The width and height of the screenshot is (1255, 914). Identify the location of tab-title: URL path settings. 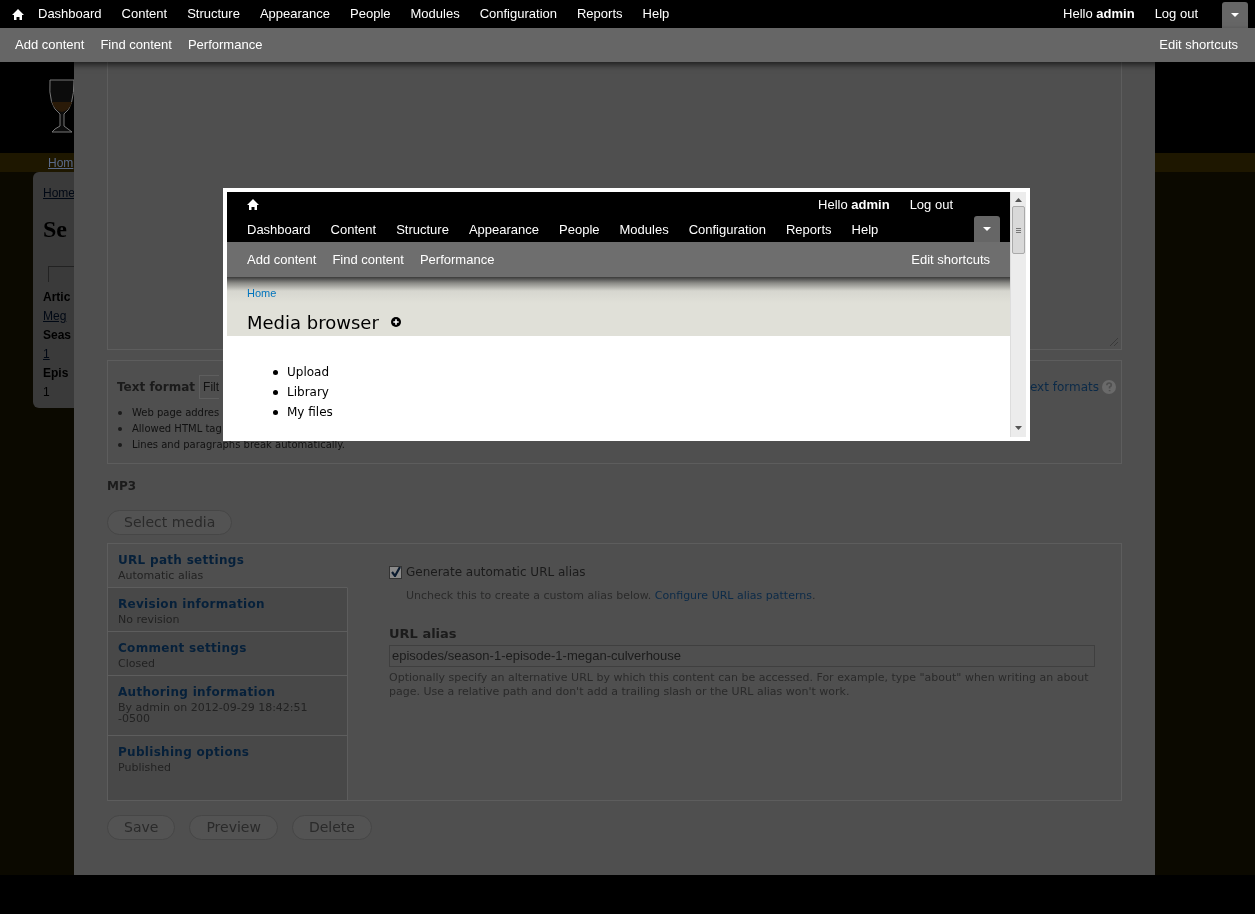
(182, 560).